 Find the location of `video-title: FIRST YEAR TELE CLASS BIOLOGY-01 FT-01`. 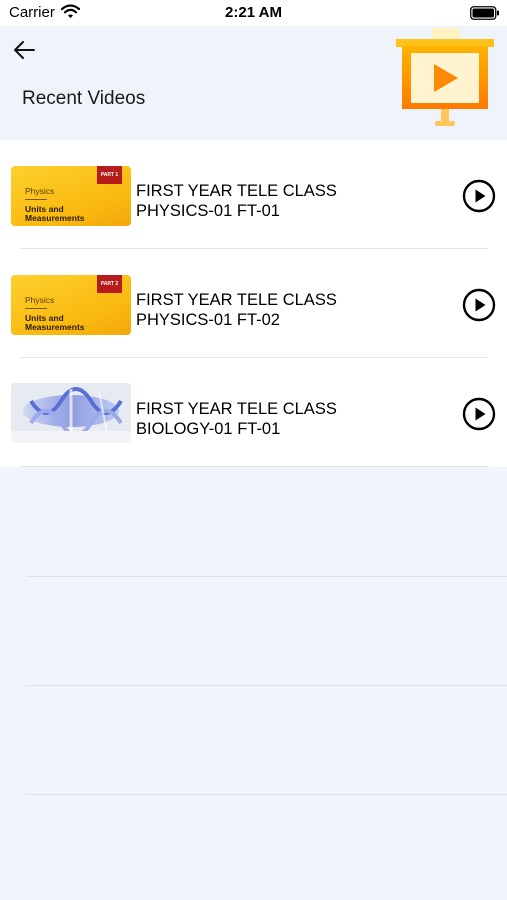

video-title: FIRST YEAR TELE CLASS BIOLOGY-01 FT-01 is located at coordinates (286, 419).